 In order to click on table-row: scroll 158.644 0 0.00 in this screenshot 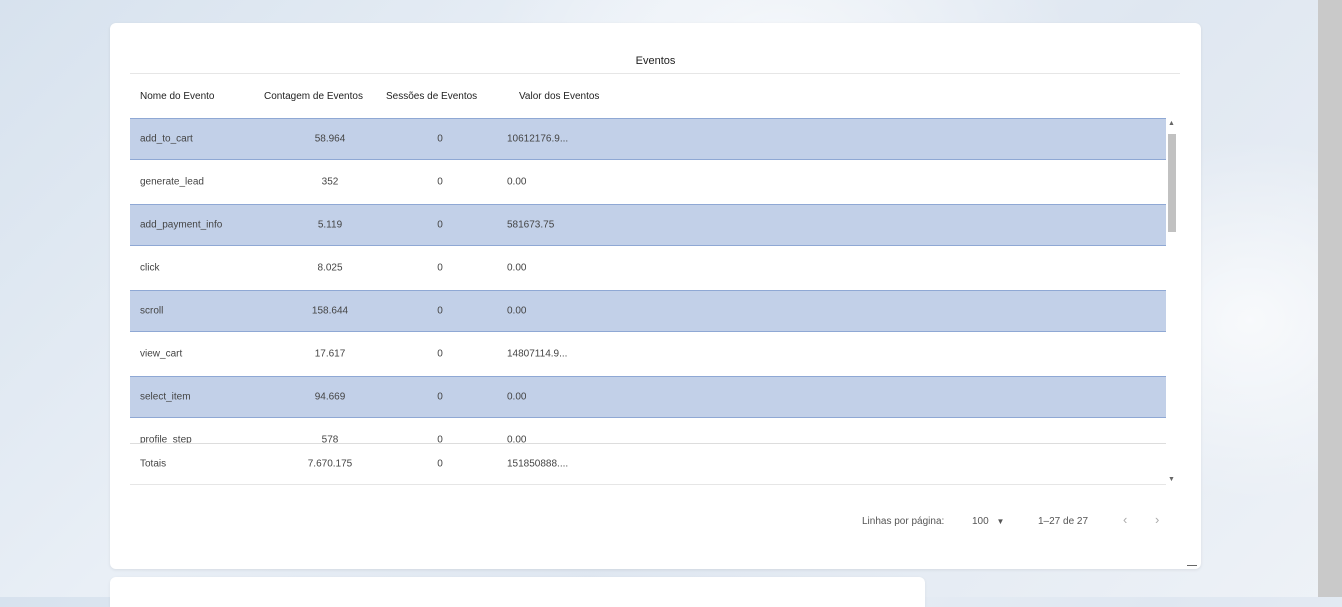, I will do `click(648, 311)`.